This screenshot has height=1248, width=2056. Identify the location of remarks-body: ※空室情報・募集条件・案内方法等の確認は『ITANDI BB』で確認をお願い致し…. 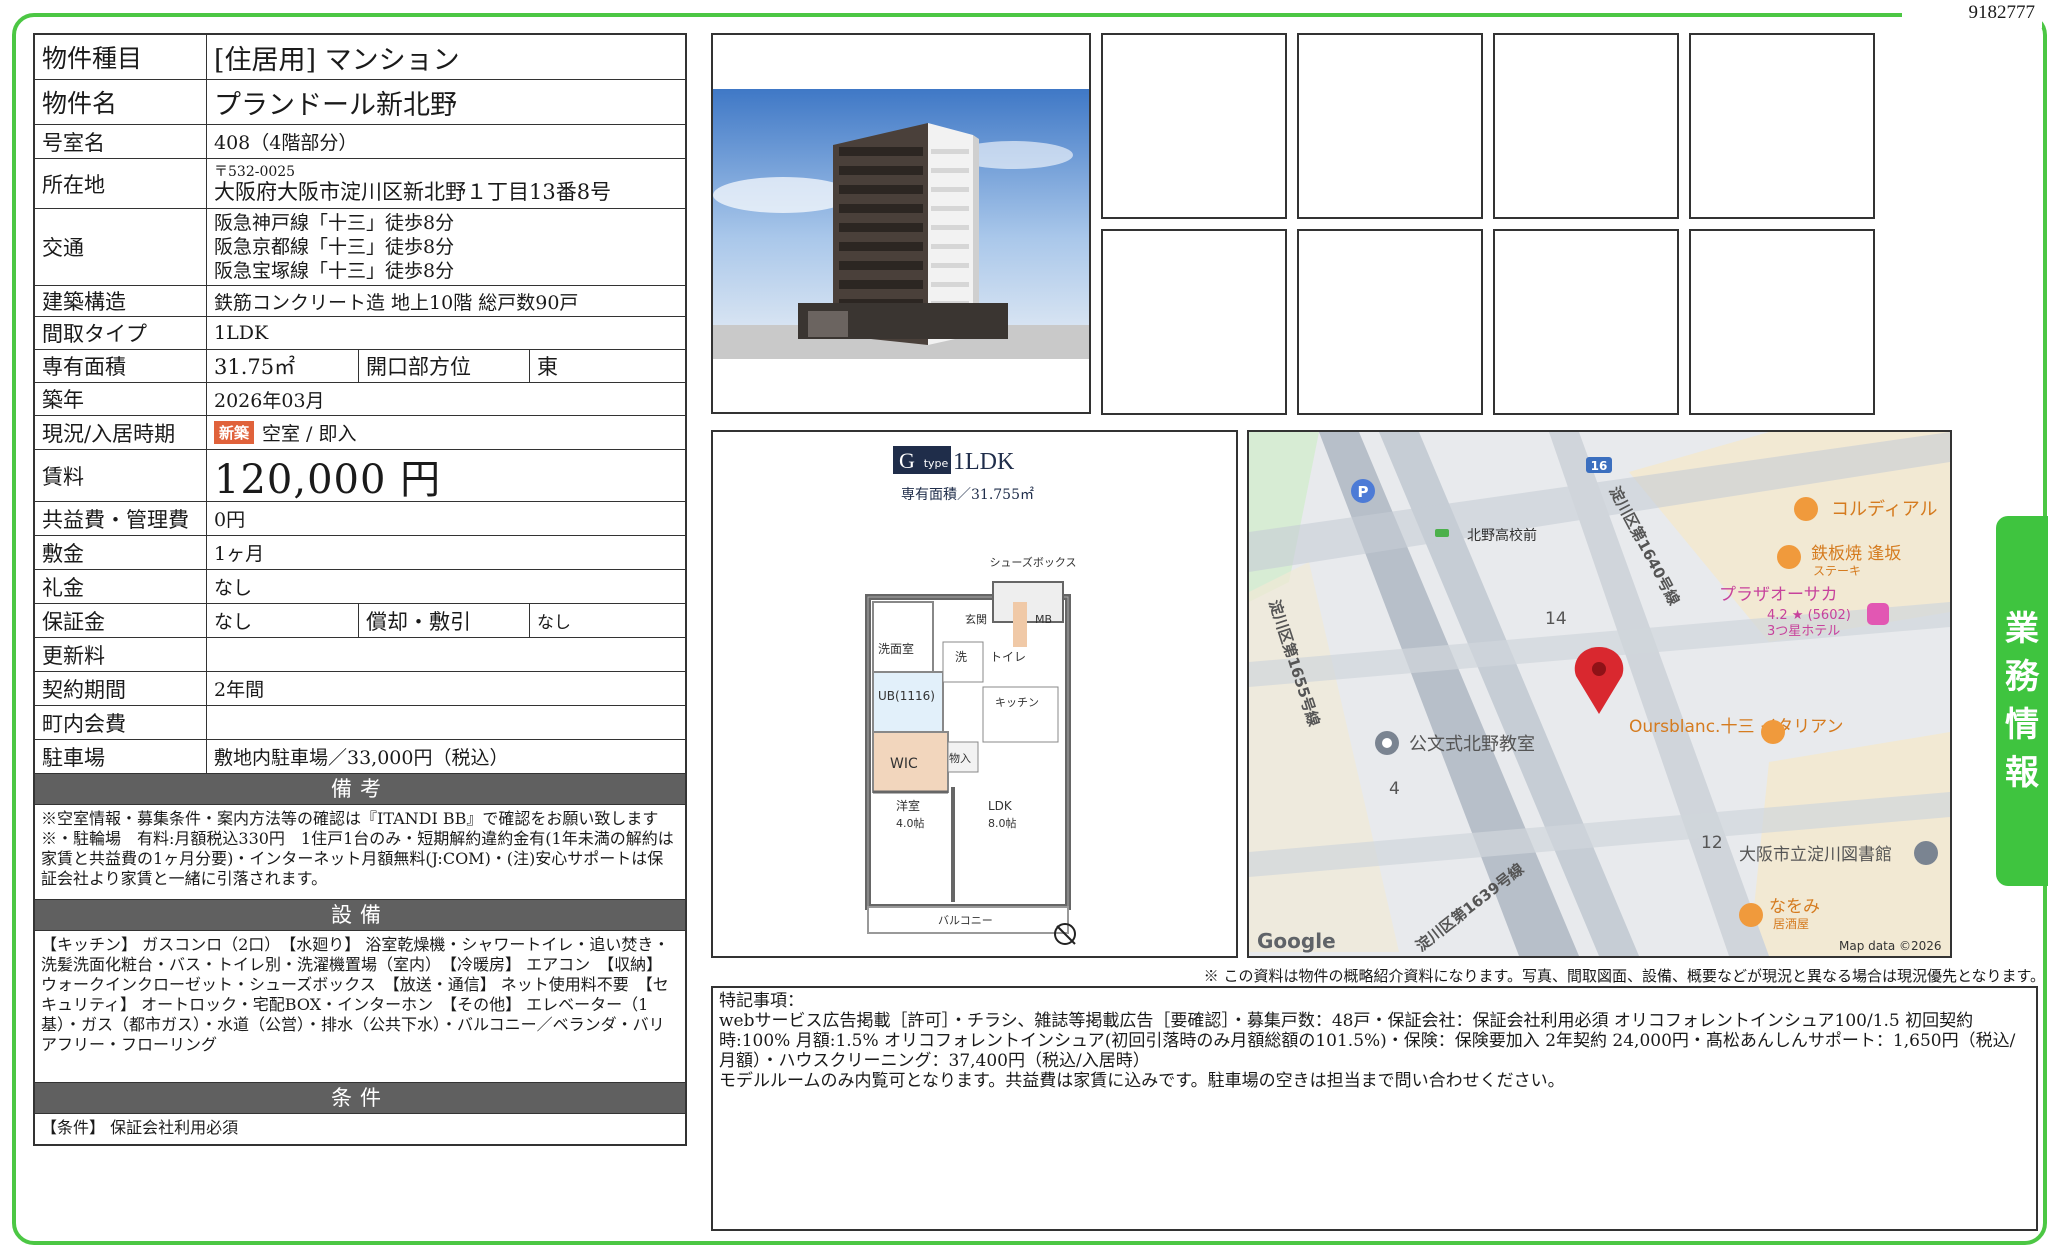
(360, 852).